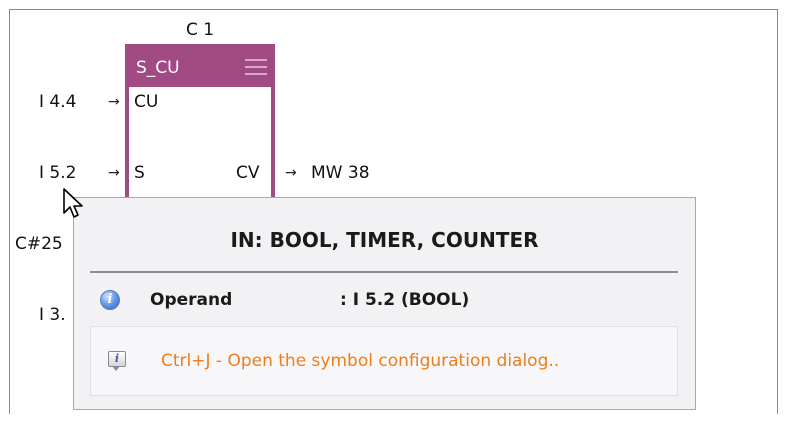 This screenshot has height=423, width=787. Describe the element at coordinates (114, 102) in the screenshot. I see `cu-arrow-icon: →` at that location.